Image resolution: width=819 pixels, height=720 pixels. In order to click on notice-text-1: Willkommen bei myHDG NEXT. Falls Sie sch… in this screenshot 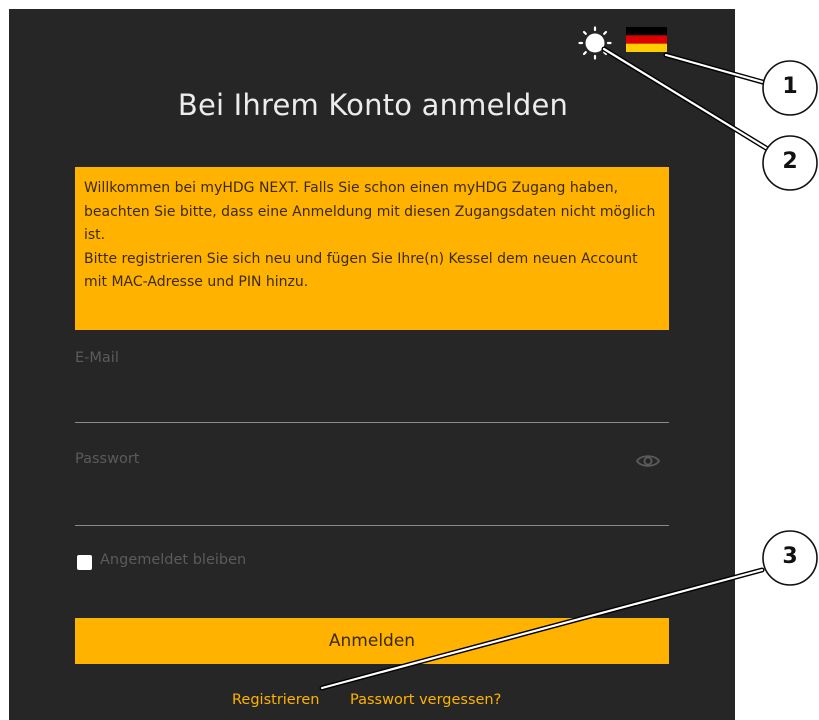, I will do `click(370, 211)`.